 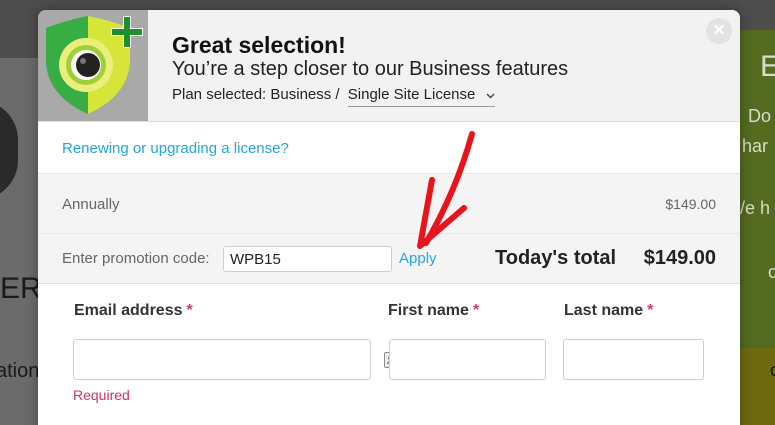 I want to click on apply-promo-link: Apply, so click(x=418, y=258).